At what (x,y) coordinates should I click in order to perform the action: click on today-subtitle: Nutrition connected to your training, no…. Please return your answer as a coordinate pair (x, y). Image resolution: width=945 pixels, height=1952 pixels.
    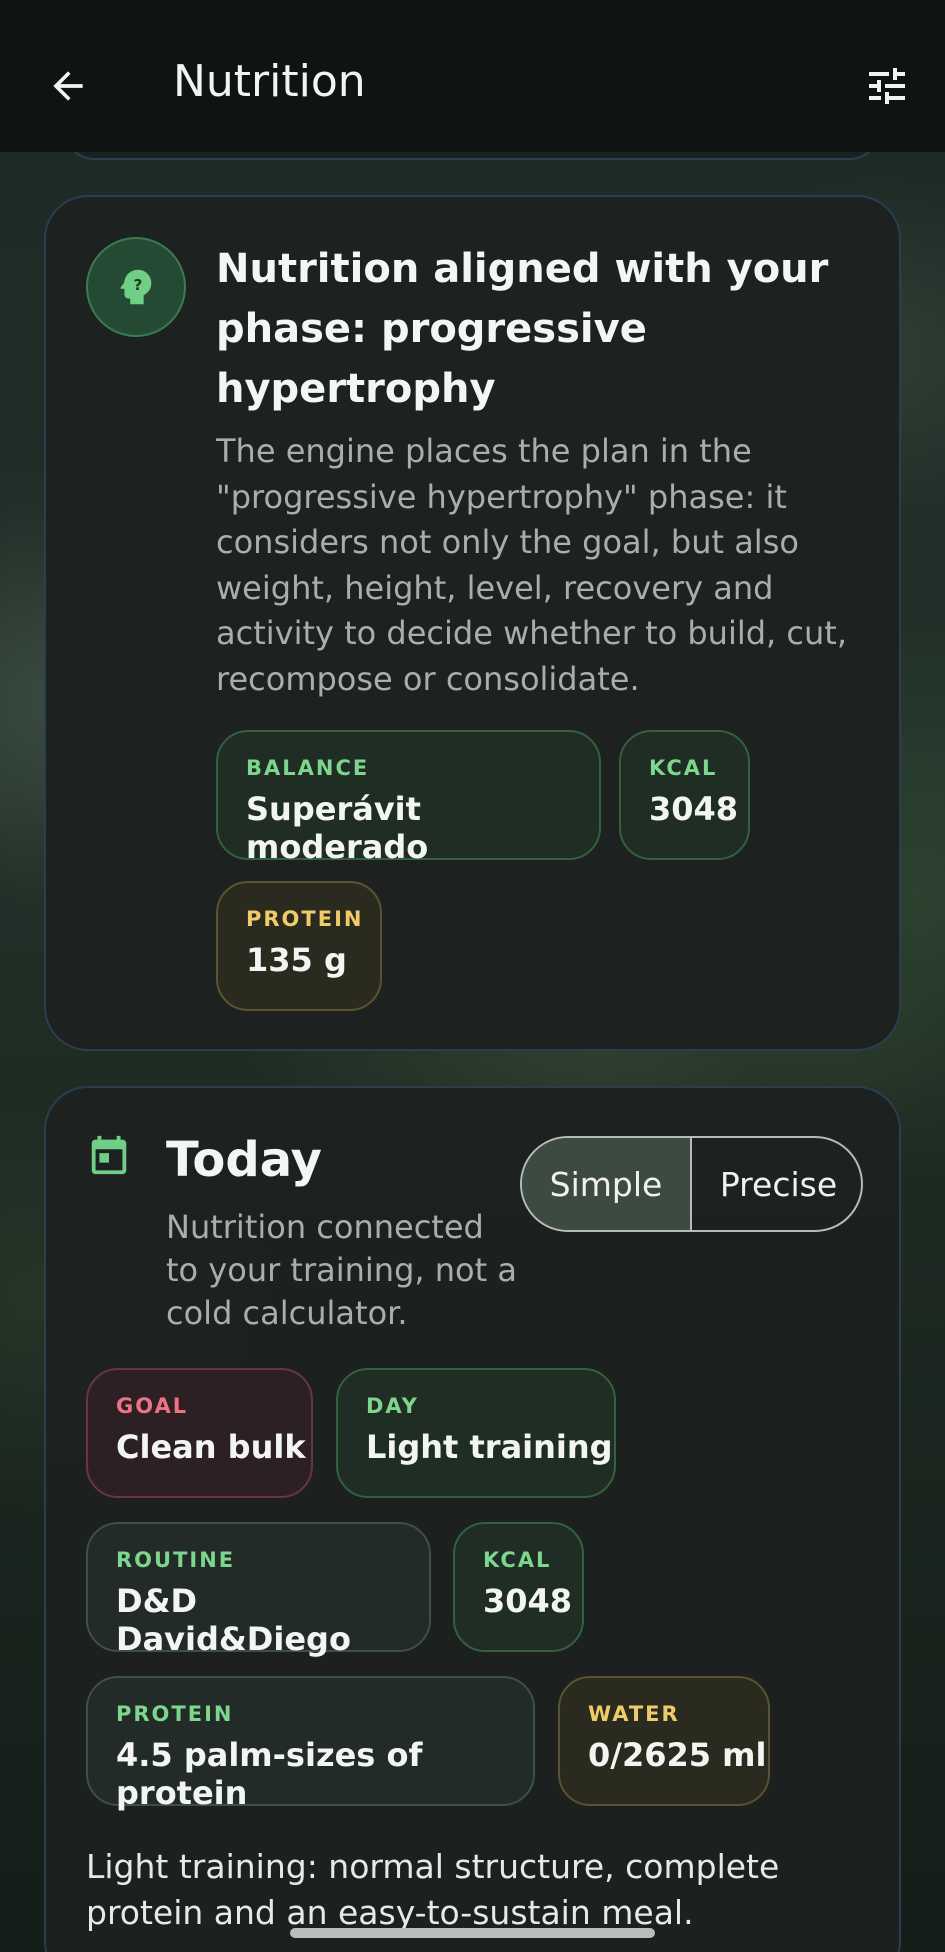
    Looking at the image, I should click on (341, 1270).